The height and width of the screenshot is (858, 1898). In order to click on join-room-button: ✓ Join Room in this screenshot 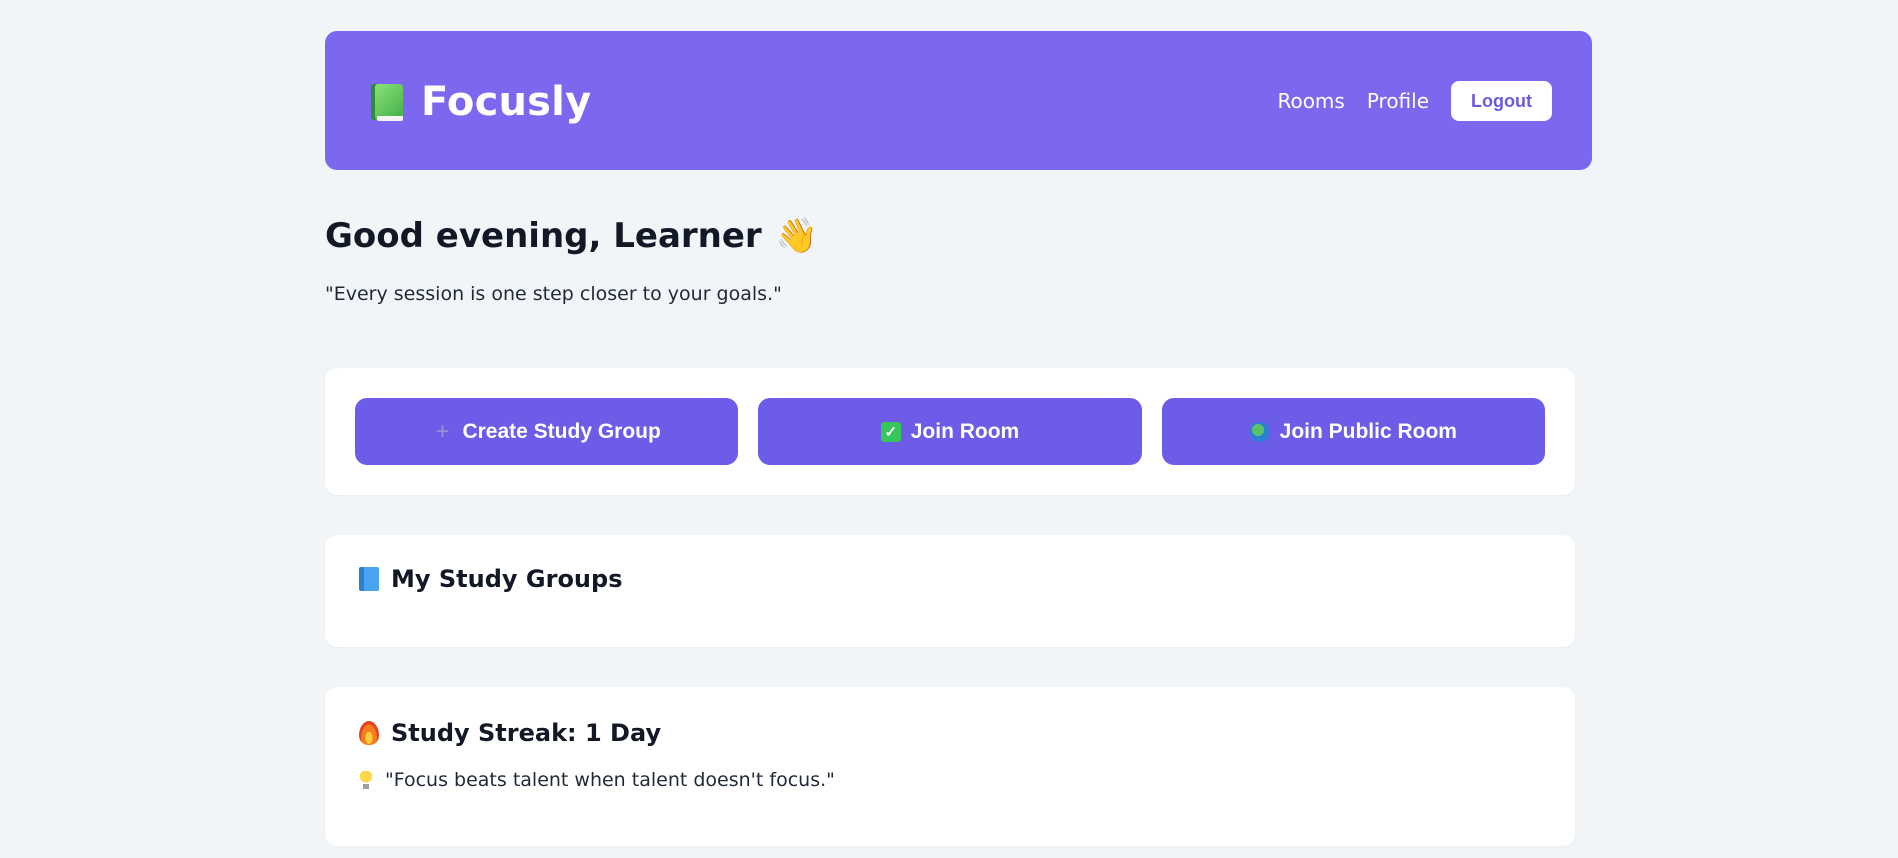, I will do `click(950, 431)`.